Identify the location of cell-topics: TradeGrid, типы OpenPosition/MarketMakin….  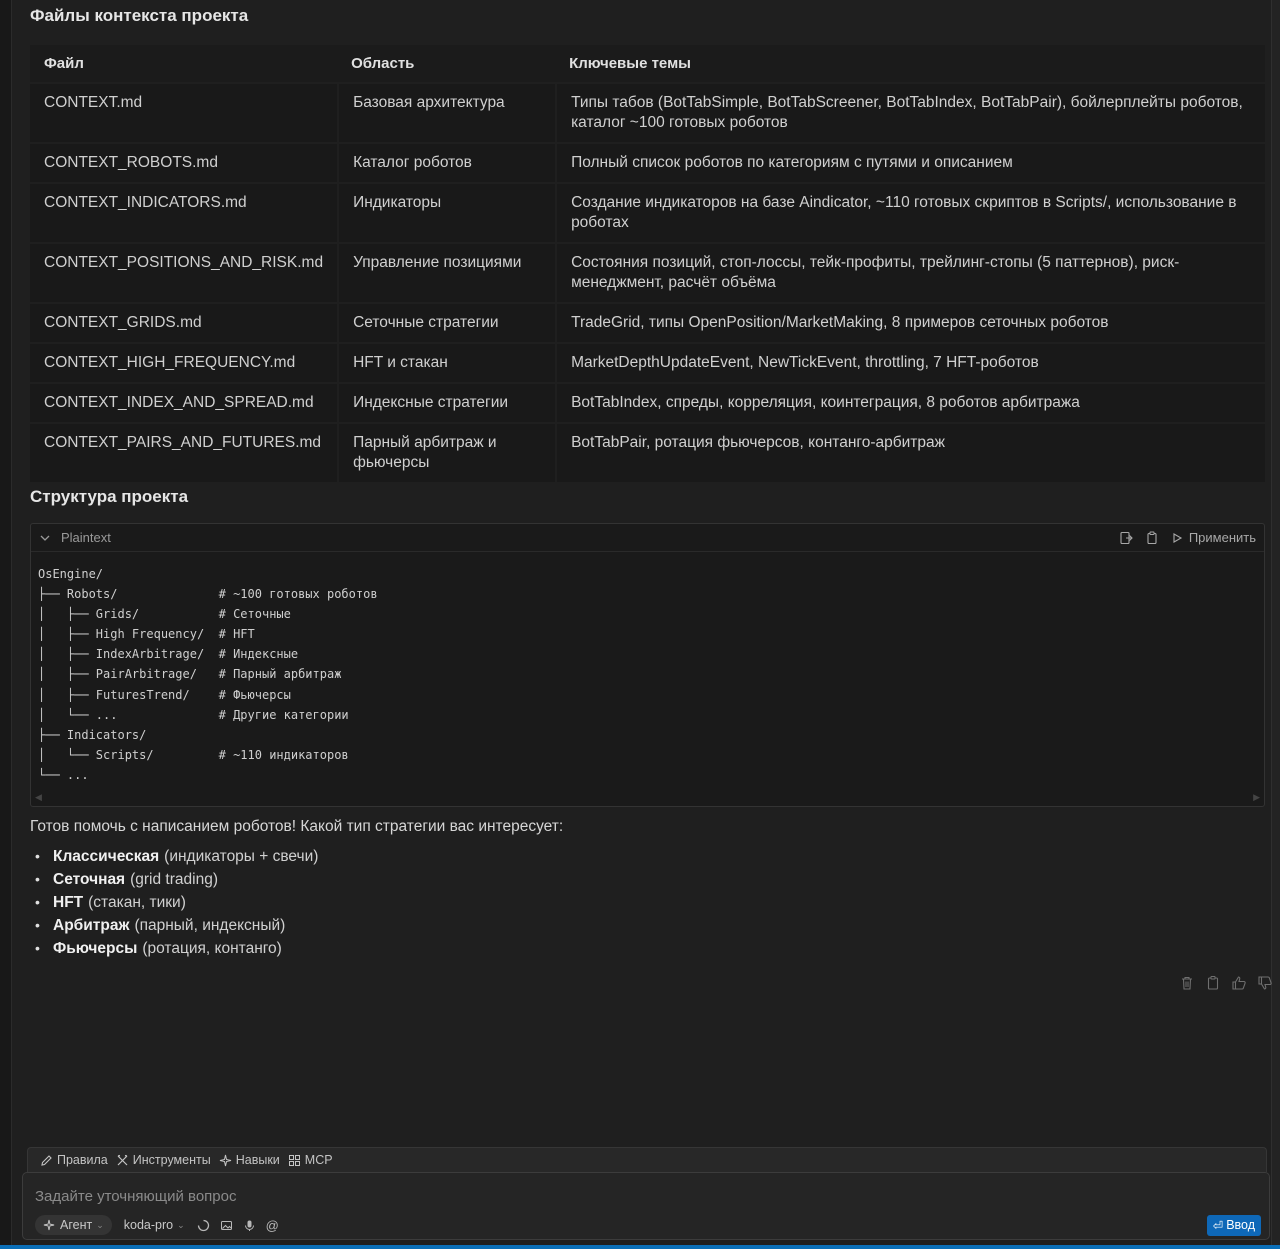
(910, 323).